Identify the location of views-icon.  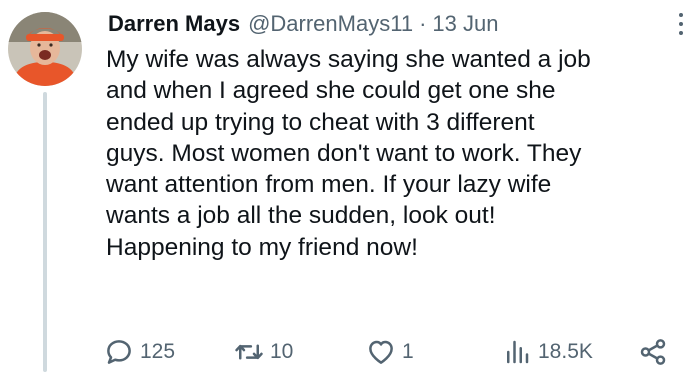
(518, 352).